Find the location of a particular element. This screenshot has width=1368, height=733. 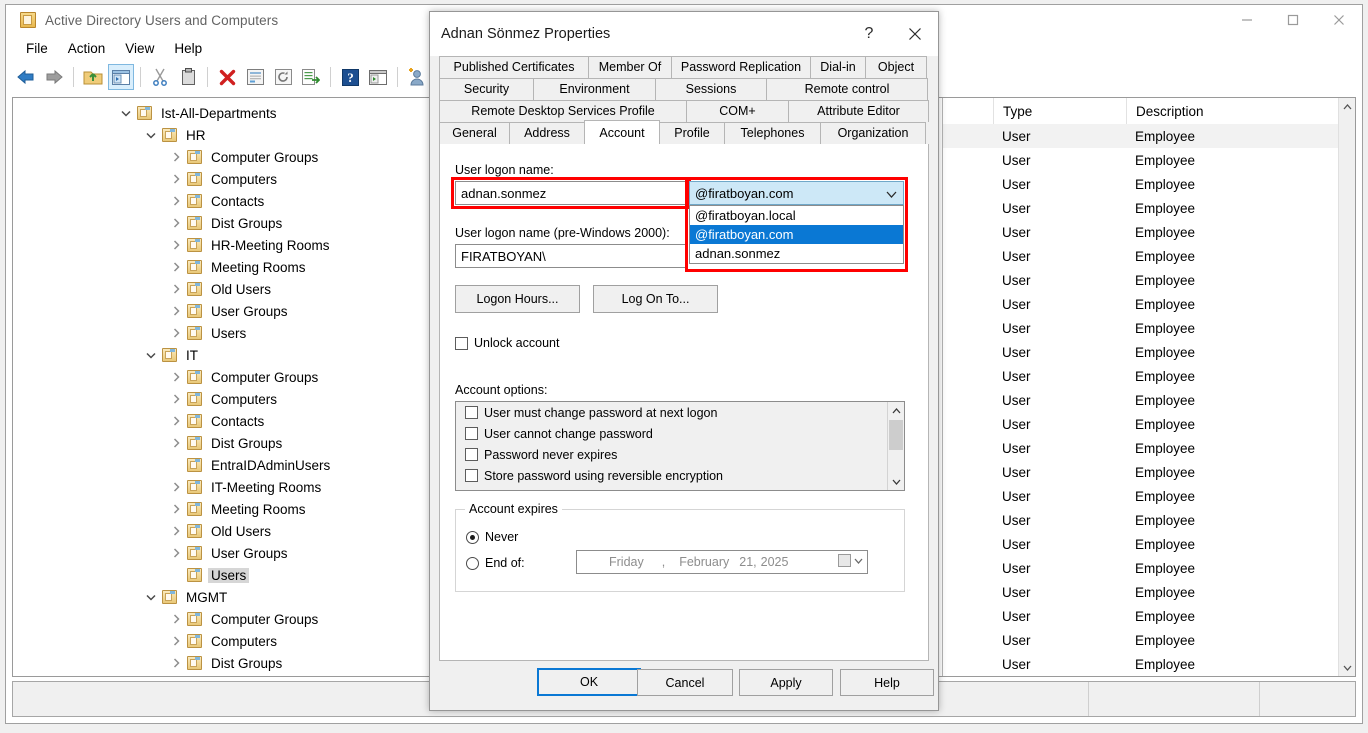

tab-sessions: Sessions is located at coordinates (711, 89).